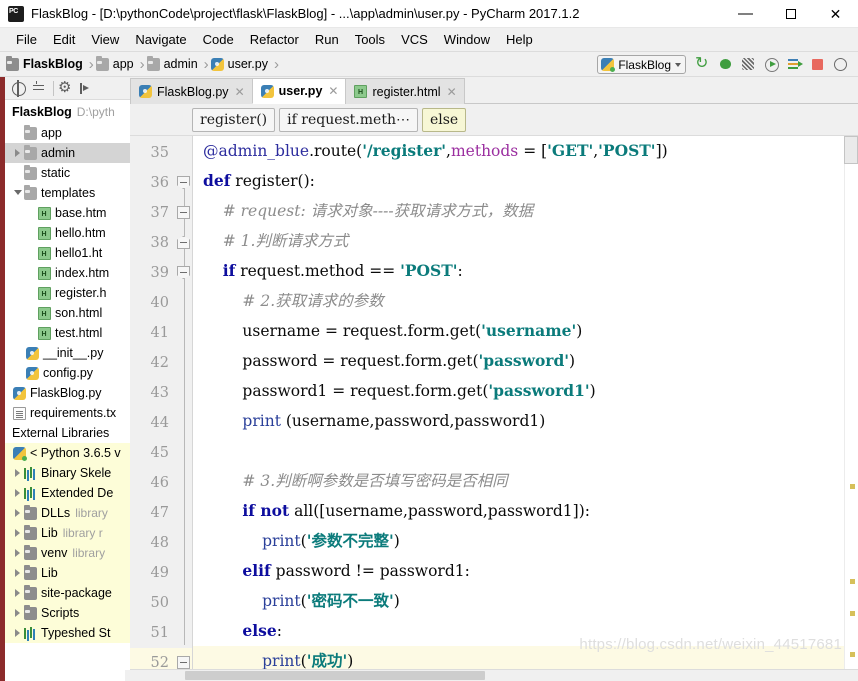 The width and height of the screenshot is (858, 681). Describe the element at coordinates (467, 40) in the screenshot. I see `menu-item-window: Window` at that location.